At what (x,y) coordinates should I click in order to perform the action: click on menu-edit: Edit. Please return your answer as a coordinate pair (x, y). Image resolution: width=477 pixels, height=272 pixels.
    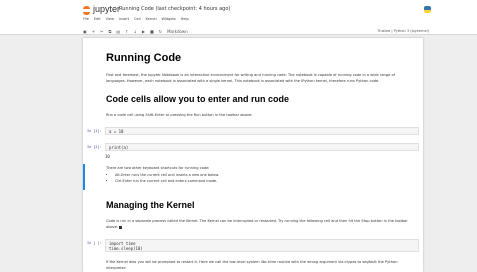
    Looking at the image, I should click on (97, 20).